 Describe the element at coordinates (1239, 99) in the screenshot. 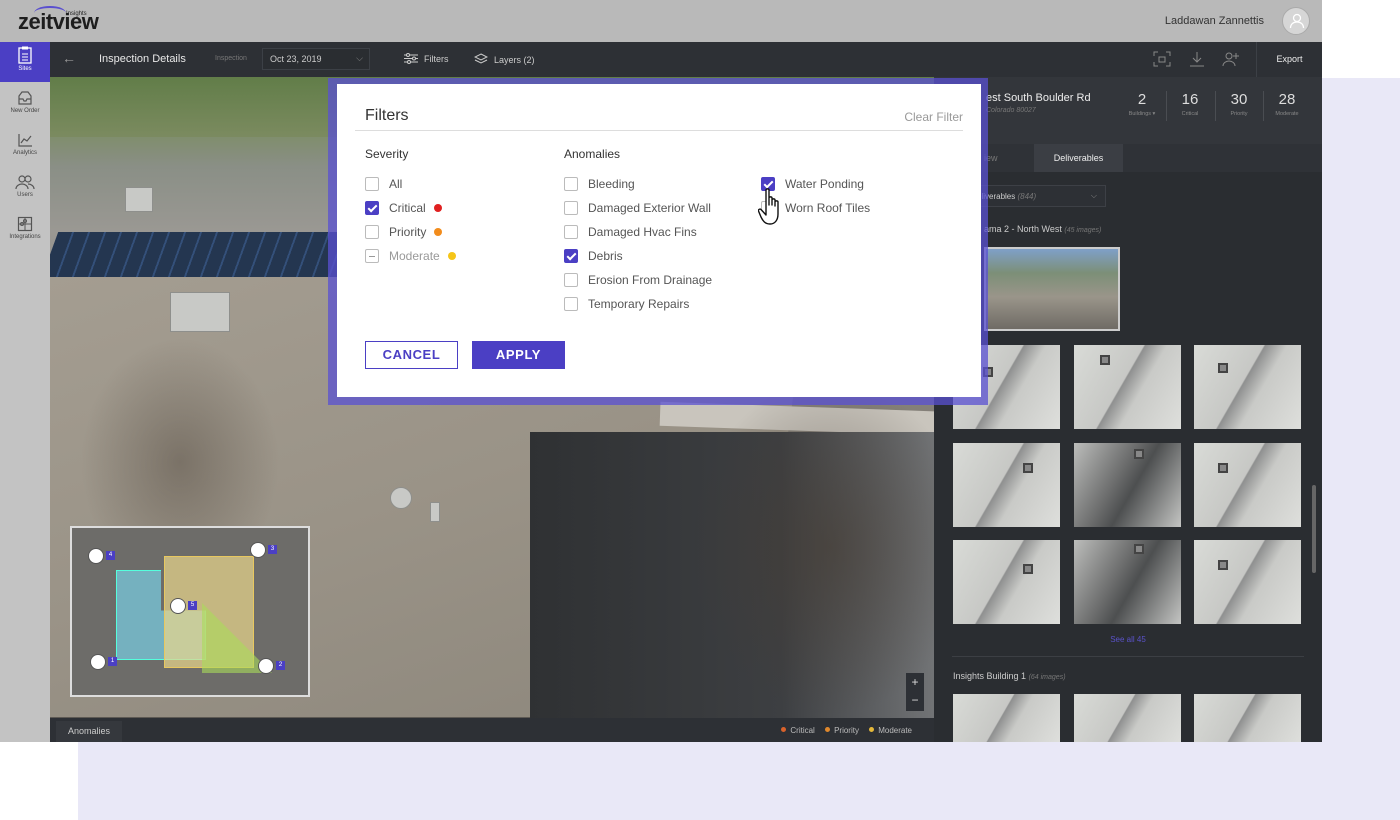

I see `stat-value: 30` at that location.